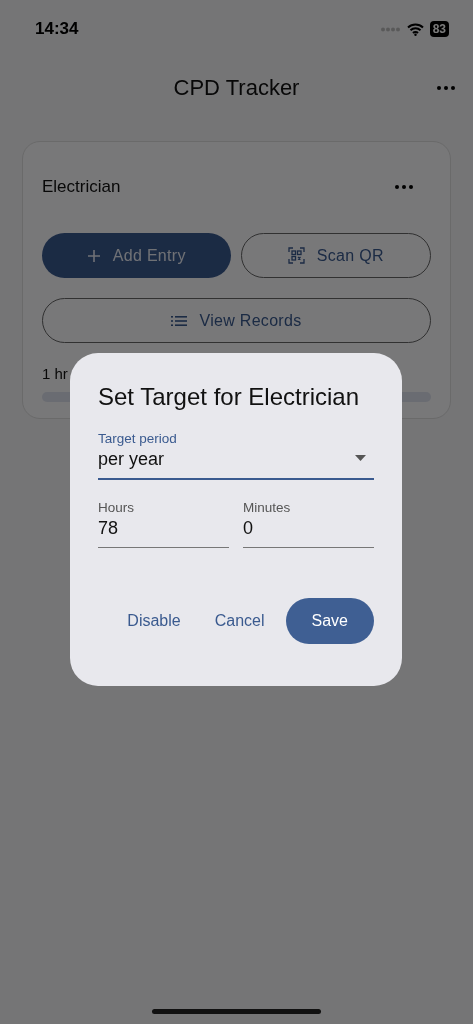  Describe the element at coordinates (296, 256) in the screenshot. I see `qr-code-icon` at that location.